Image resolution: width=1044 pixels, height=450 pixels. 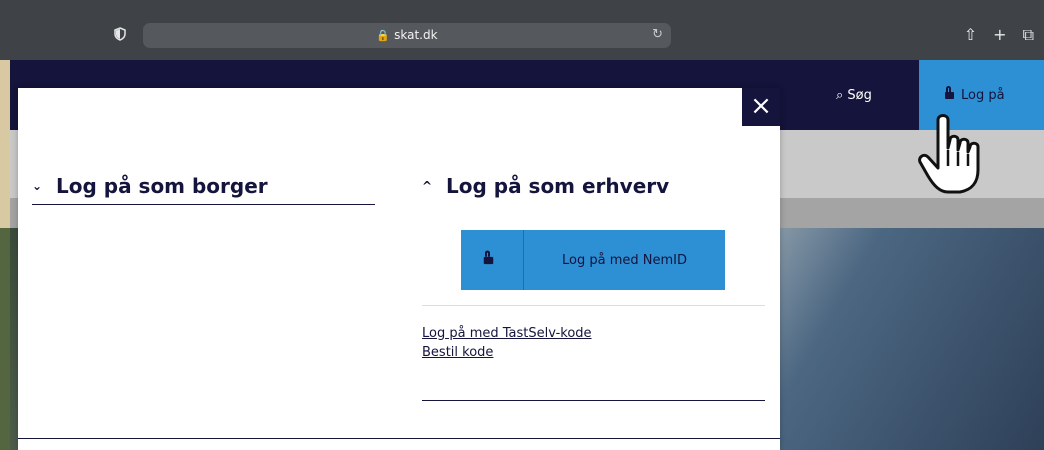 I want to click on borger-section: ⌄ Log på som borger, so click(x=203, y=189).